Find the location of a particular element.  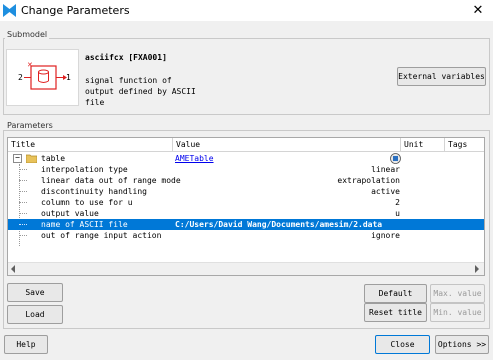

row-value: u is located at coordinates (397, 213).